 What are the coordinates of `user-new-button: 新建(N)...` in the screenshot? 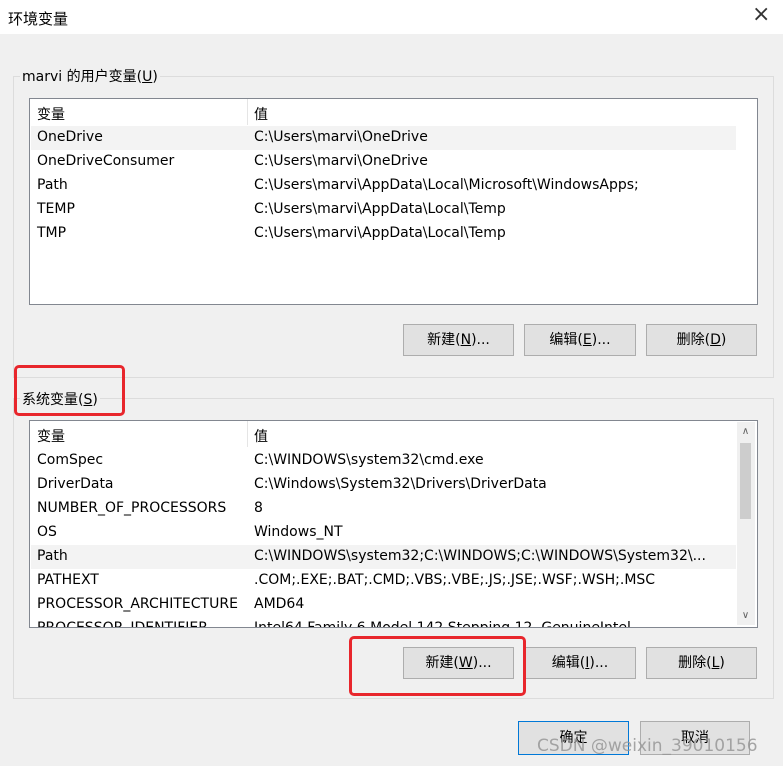 It's located at (458, 340).